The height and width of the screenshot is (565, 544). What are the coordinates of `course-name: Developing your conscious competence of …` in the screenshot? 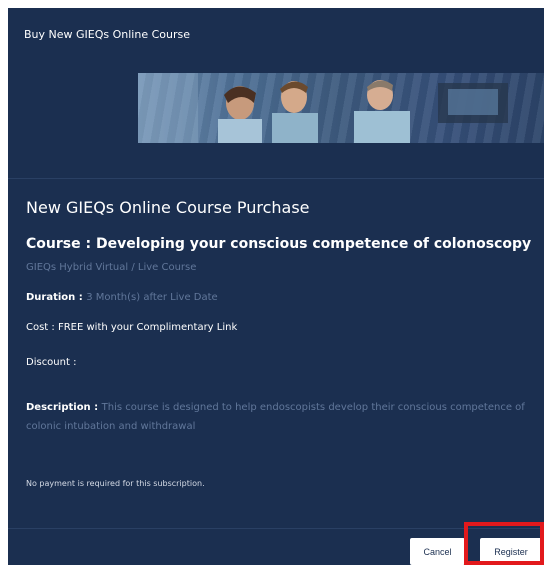 It's located at (313, 244).